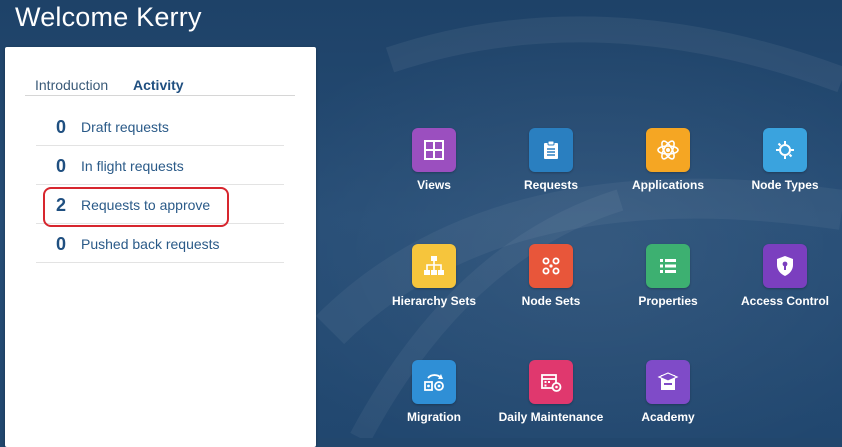  I want to click on tile-access-control: Access Control, so click(778, 276).